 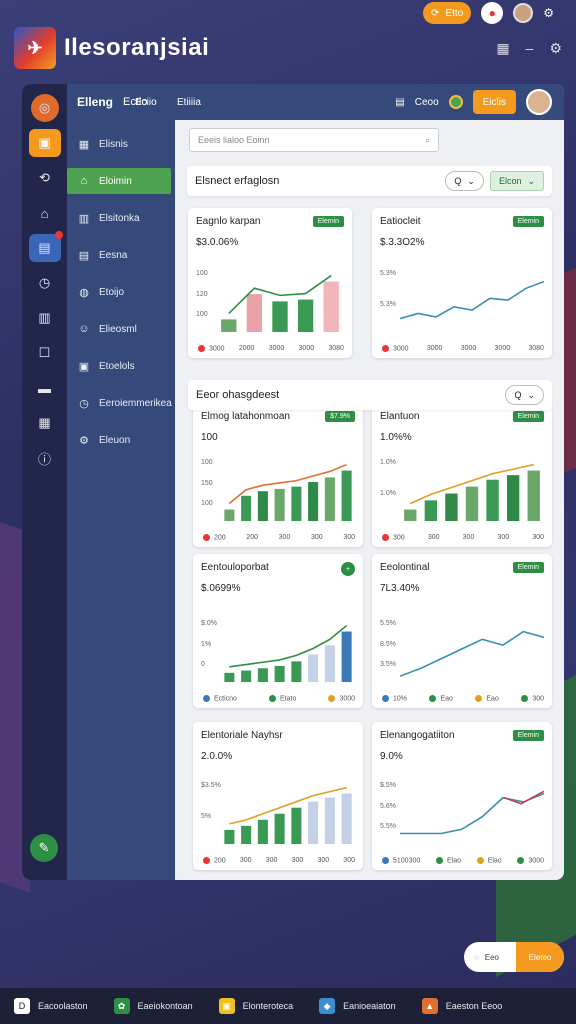 I want to click on person-icon: ☺, so click(x=84, y=329).